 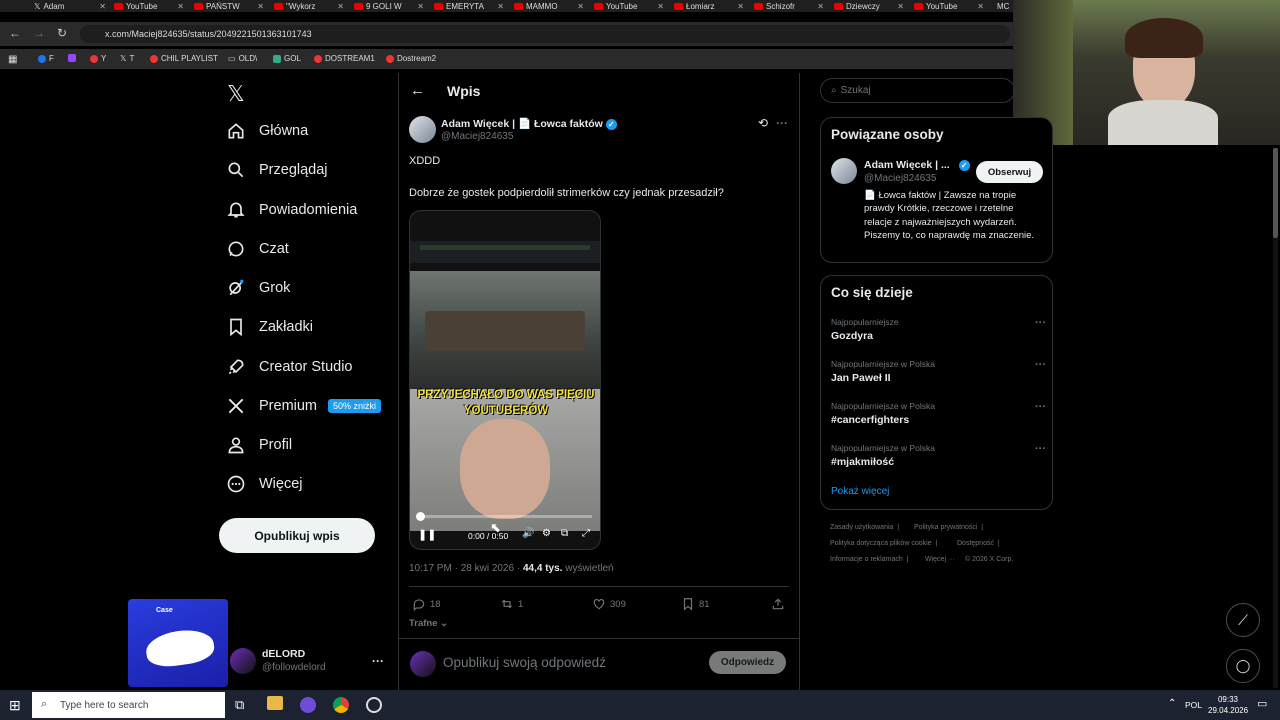 I want to click on obs-icon, so click(x=374, y=705).